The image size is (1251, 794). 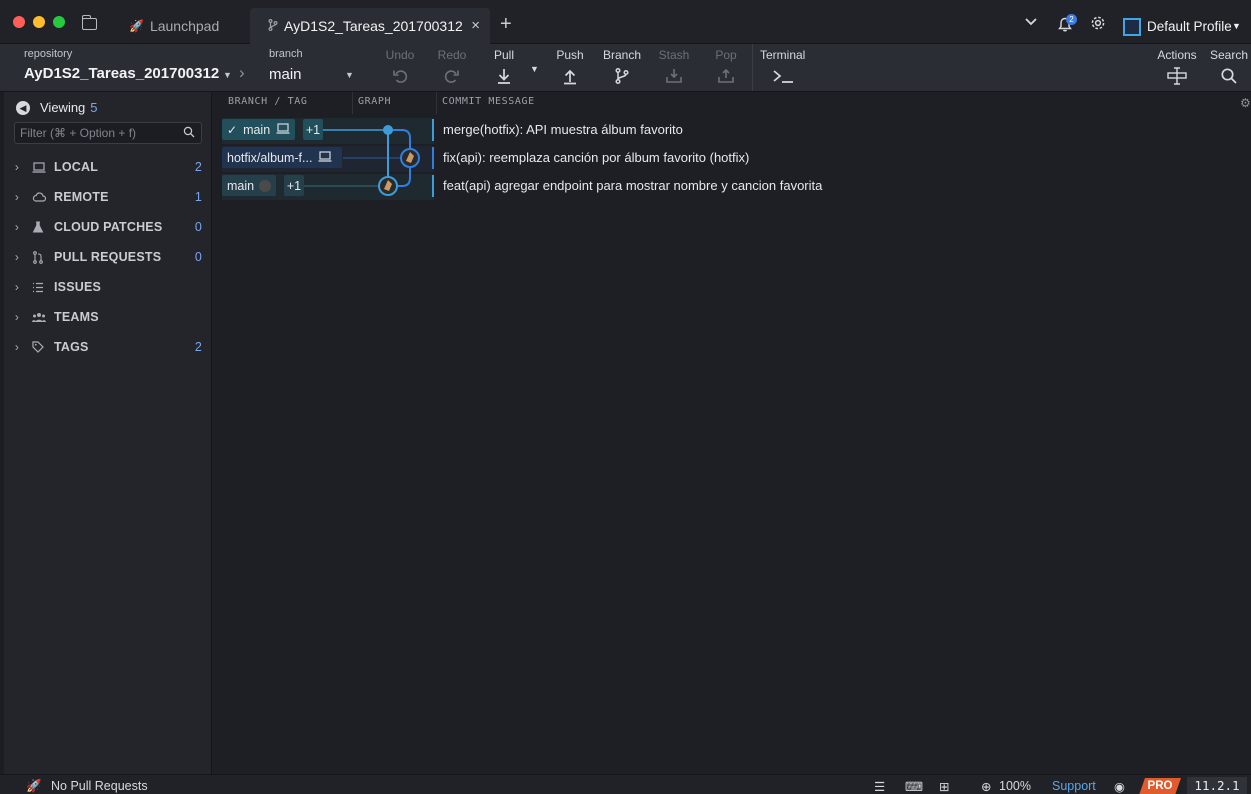 What do you see at coordinates (879, 786) in the screenshot?
I see `list-icon: ☰` at bounding box center [879, 786].